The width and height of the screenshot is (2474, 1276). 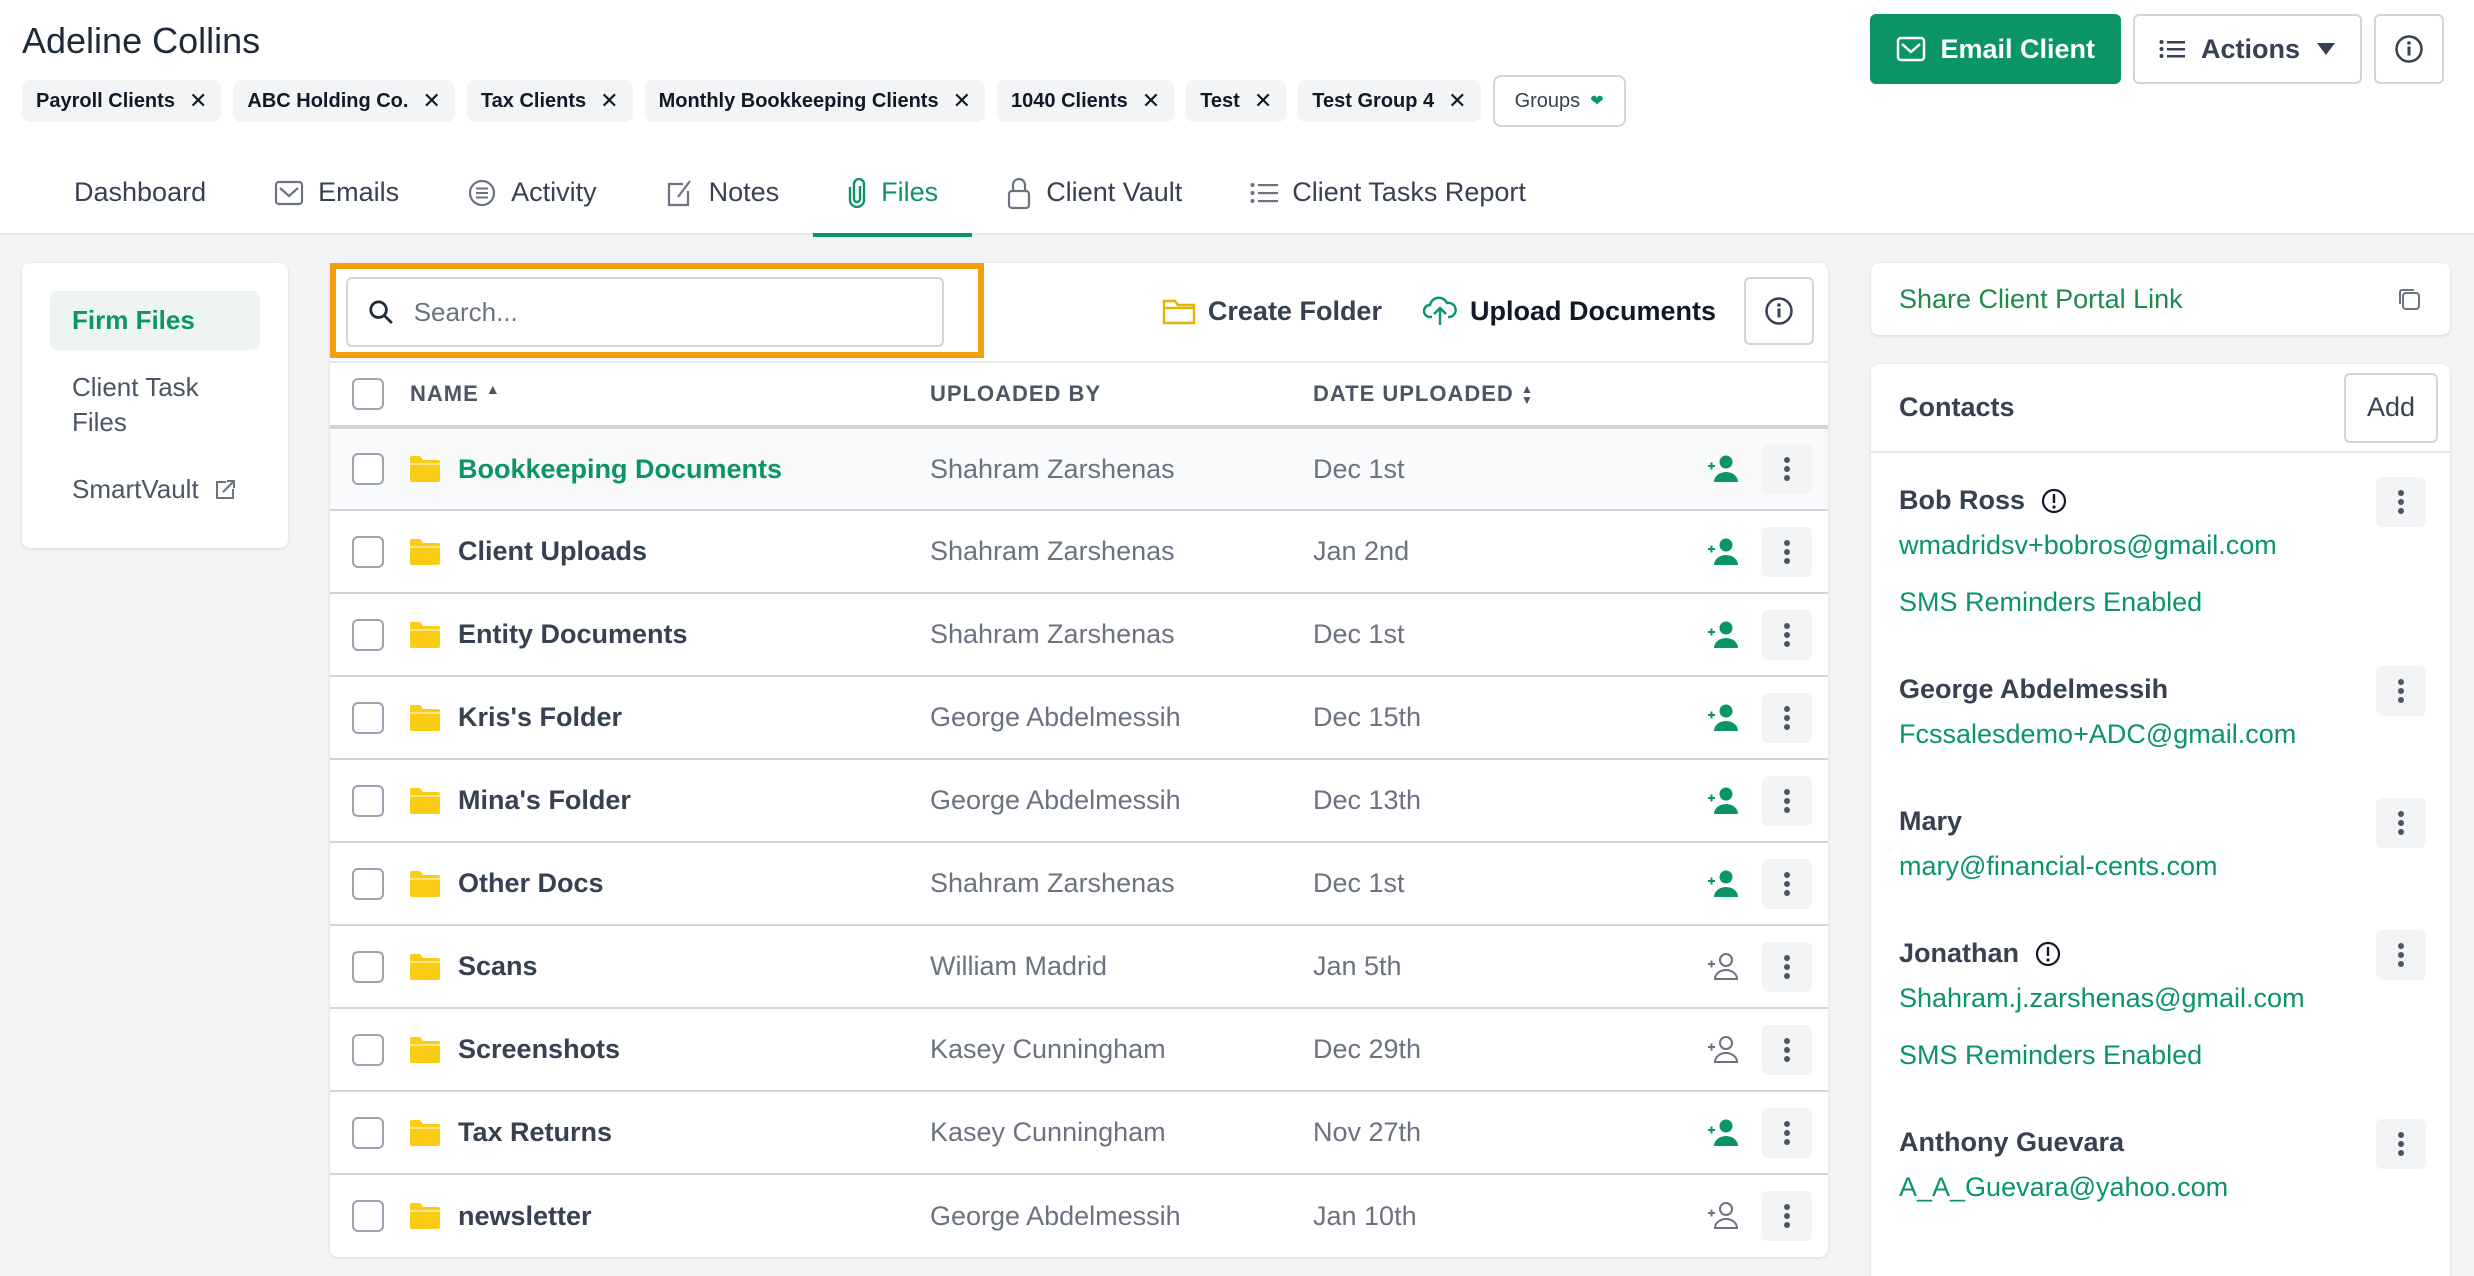 What do you see at coordinates (2160, 1187) in the screenshot?
I see `contact-email: A_A_Guevara@yahoo.com` at bounding box center [2160, 1187].